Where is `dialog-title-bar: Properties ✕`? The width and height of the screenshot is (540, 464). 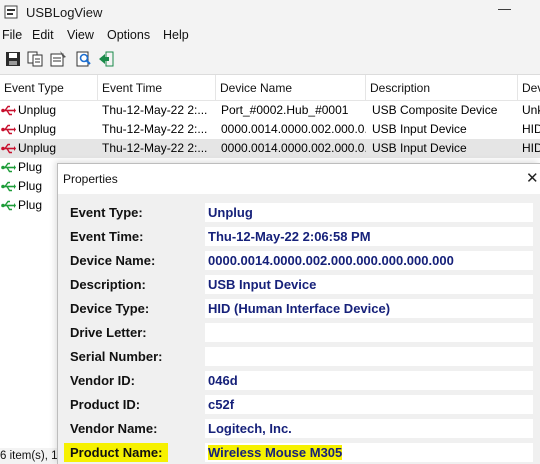 dialog-title-bar: Properties ✕ is located at coordinates (299, 179).